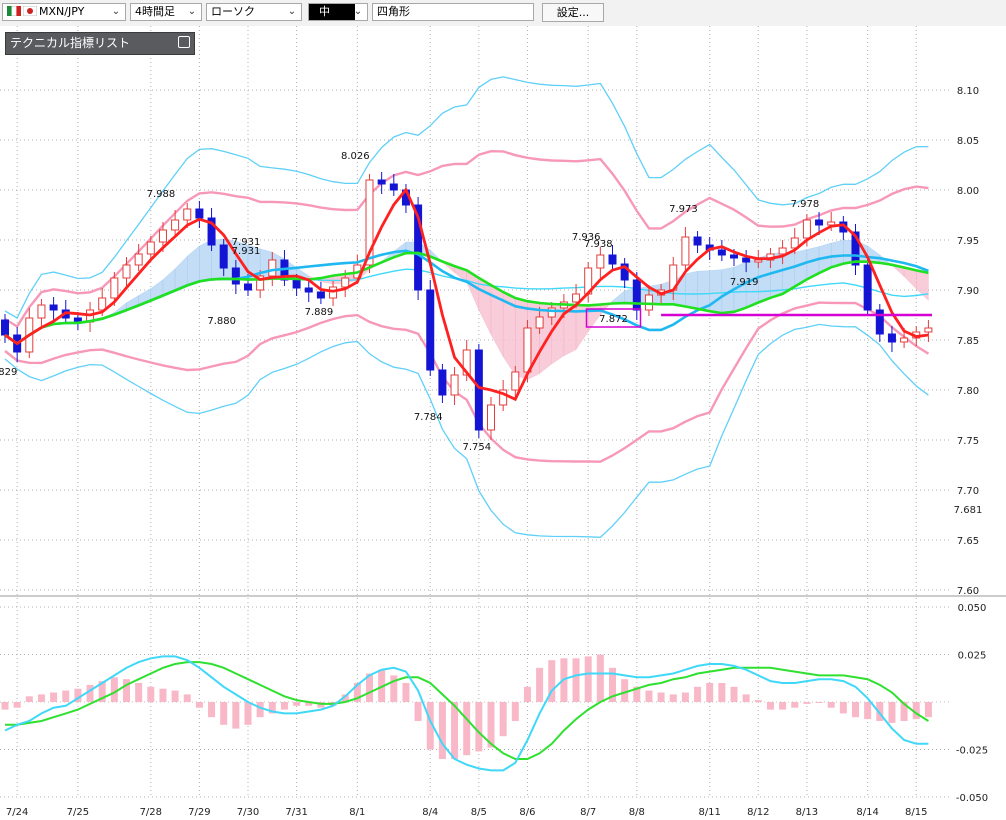 This screenshot has width=1006, height=820. Describe the element at coordinates (637, 812) in the screenshot. I see `date-axis-label: 8/8` at that location.